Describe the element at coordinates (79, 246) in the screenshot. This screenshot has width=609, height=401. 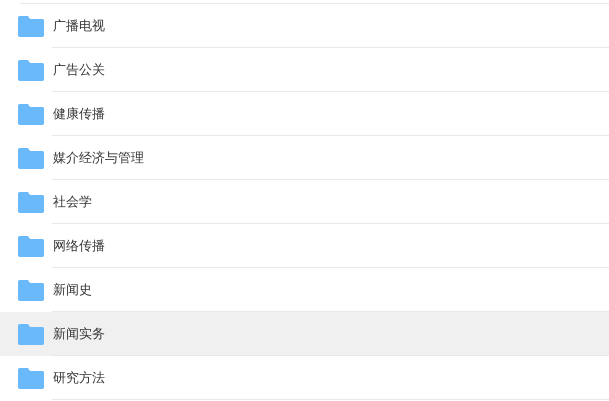
I see `folder-name: 网络传播` at that location.